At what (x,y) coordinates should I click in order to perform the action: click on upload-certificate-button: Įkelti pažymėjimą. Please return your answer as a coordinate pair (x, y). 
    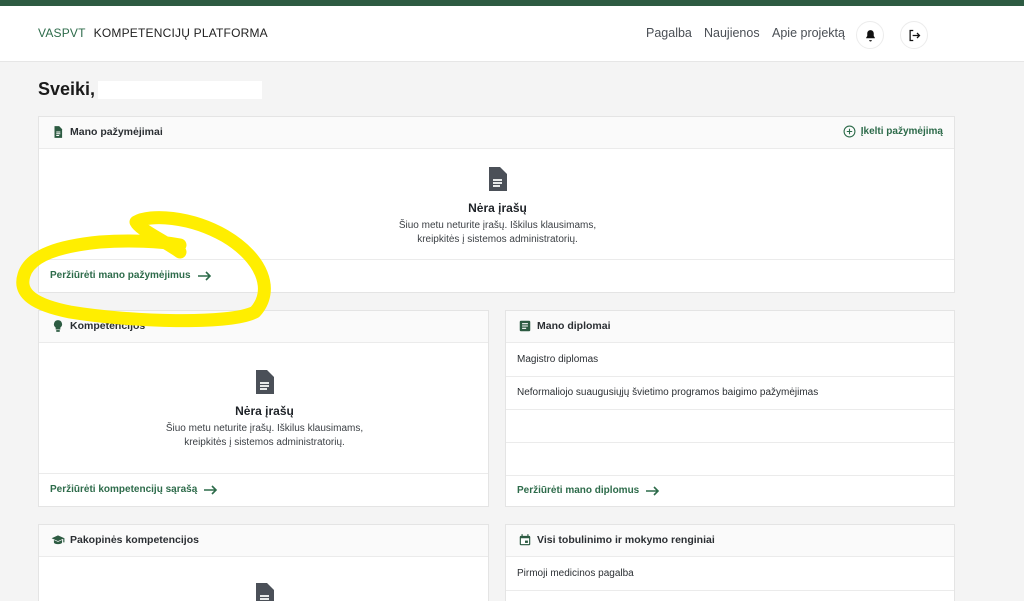
    Looking at the image, I should click on (893, 131).